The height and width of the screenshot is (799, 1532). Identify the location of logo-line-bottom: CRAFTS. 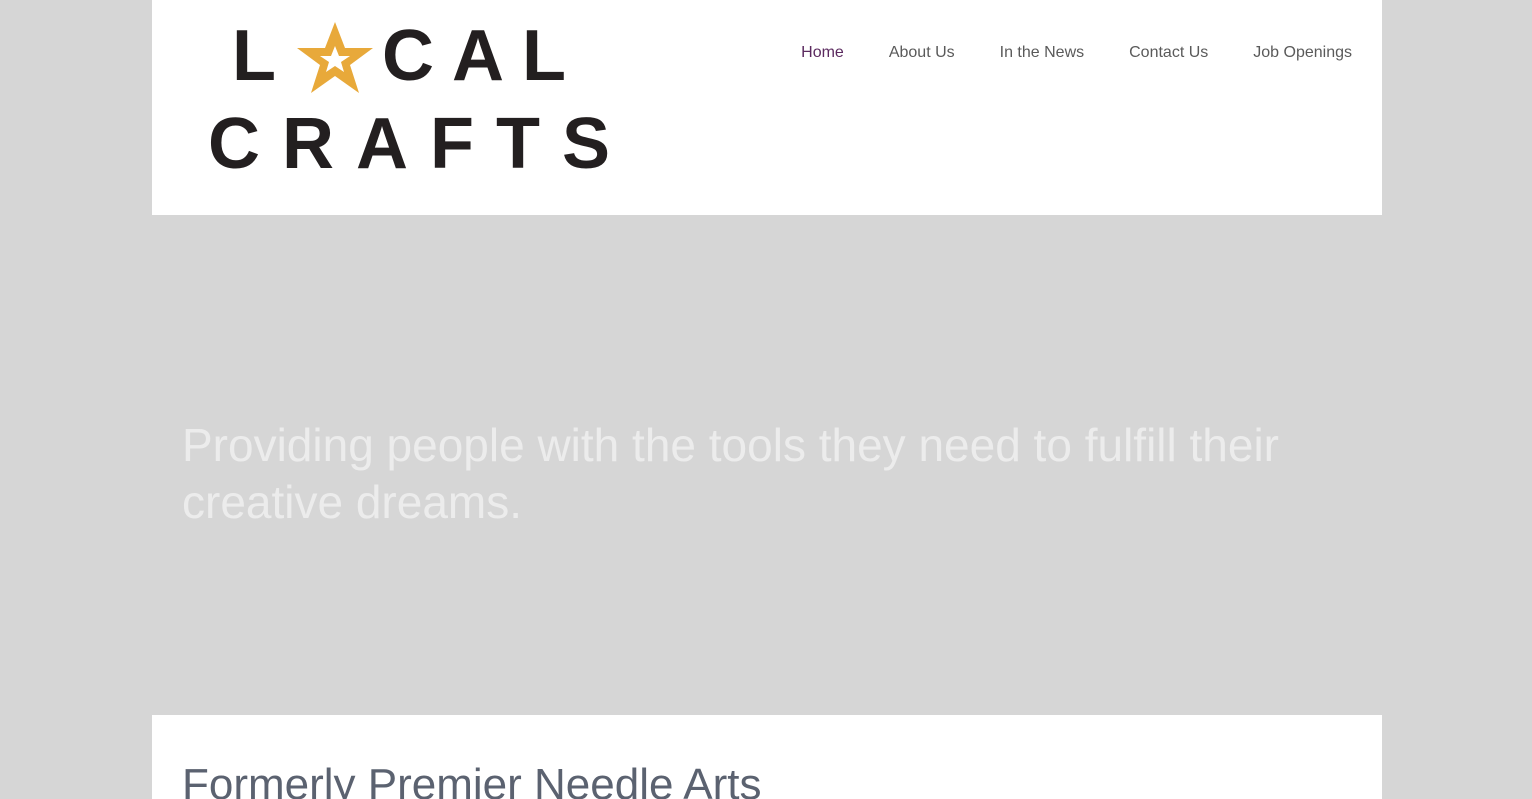
(420, 144).